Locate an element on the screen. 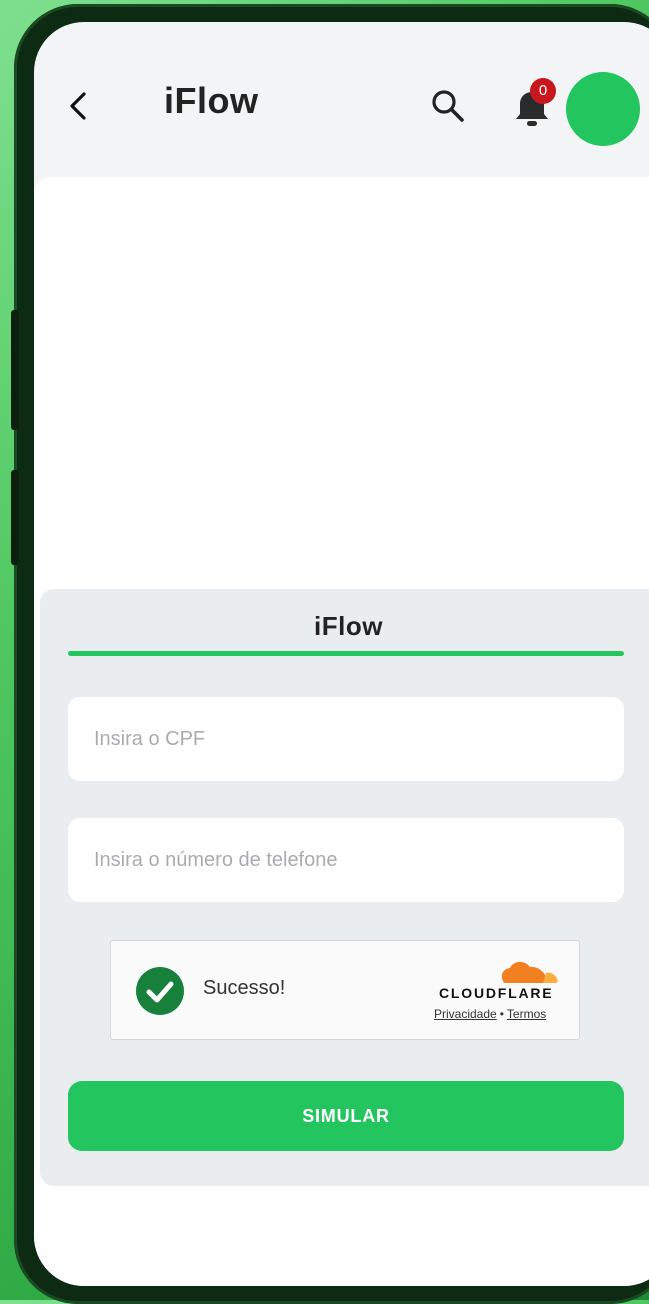 The width and height of the screenshot is (649, 1304). card-title: iFlow is located at coordinates (348, 626).